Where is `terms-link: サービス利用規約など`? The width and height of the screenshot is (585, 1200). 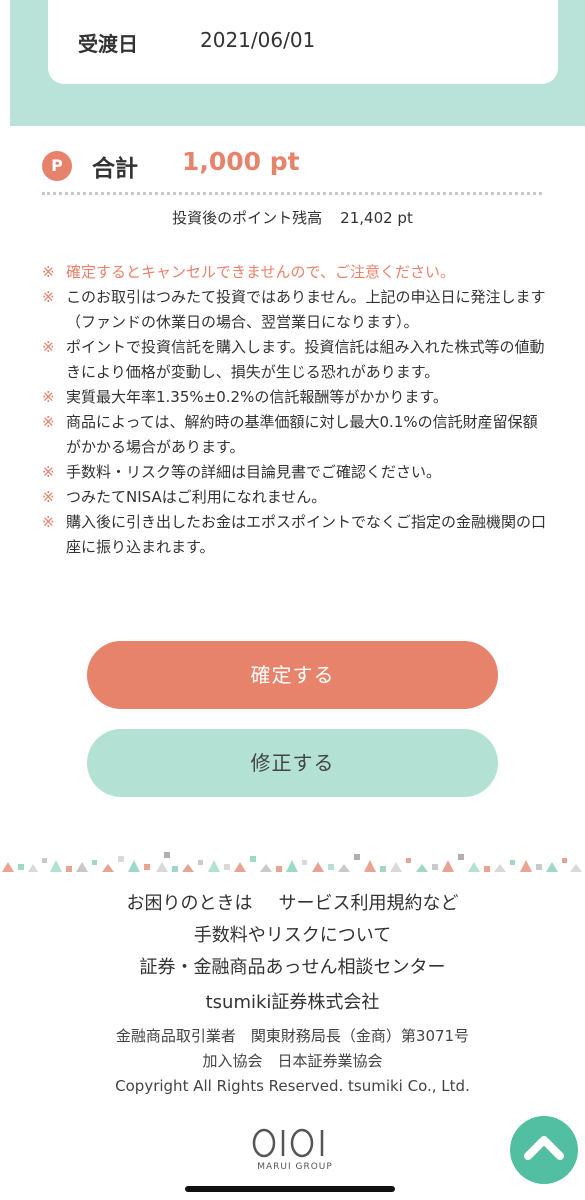
terms-link: サービス利用規約など is located at coordinates (369, 903).